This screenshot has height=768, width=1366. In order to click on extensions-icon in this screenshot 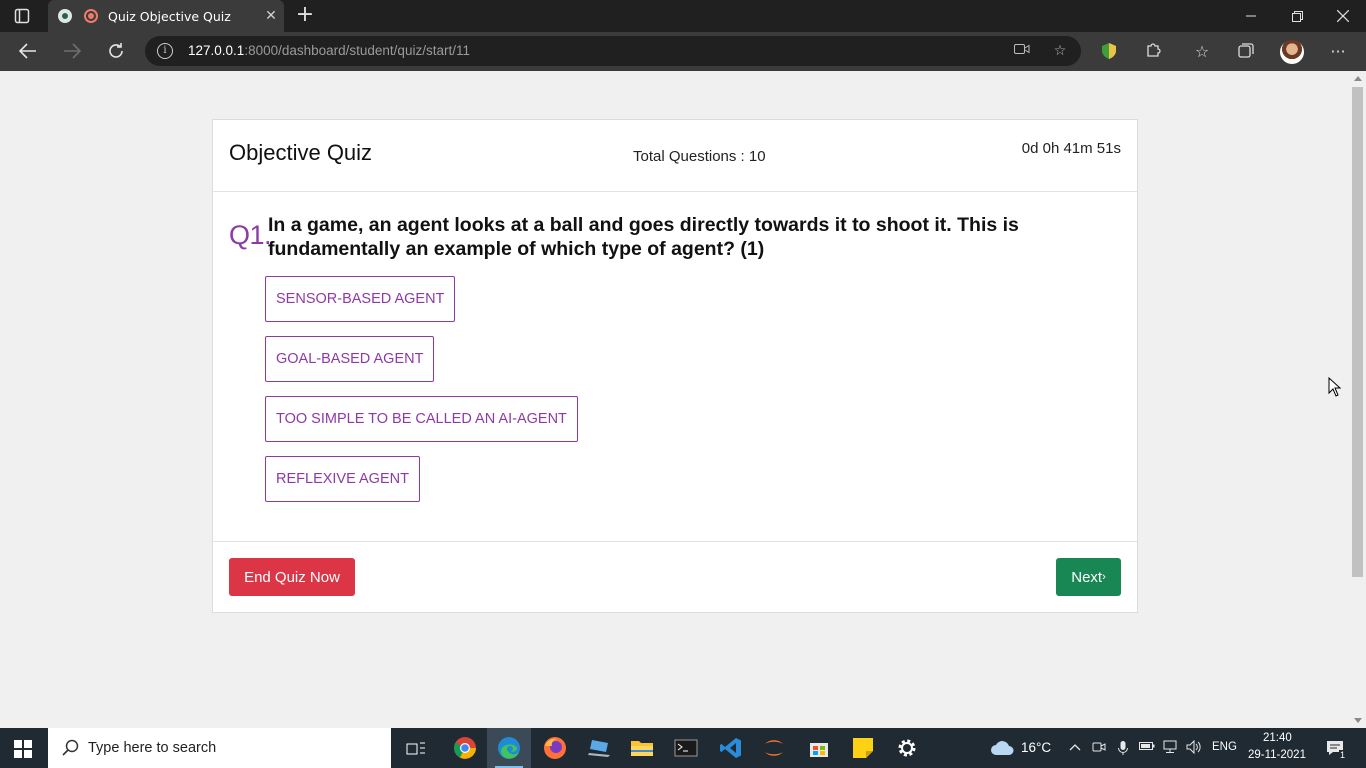, I will do `click(1153, 52)`.